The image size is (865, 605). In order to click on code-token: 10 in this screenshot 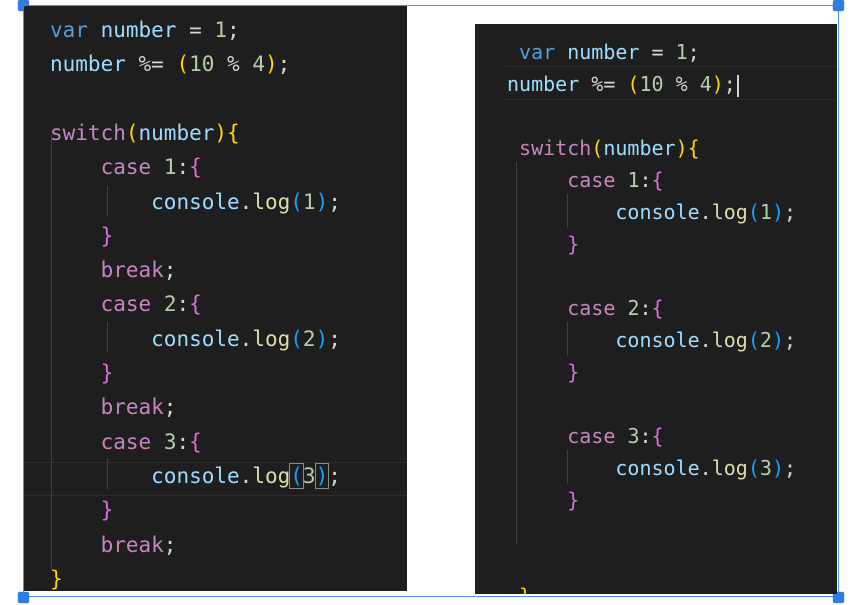, I will do `click(202, 64)`.